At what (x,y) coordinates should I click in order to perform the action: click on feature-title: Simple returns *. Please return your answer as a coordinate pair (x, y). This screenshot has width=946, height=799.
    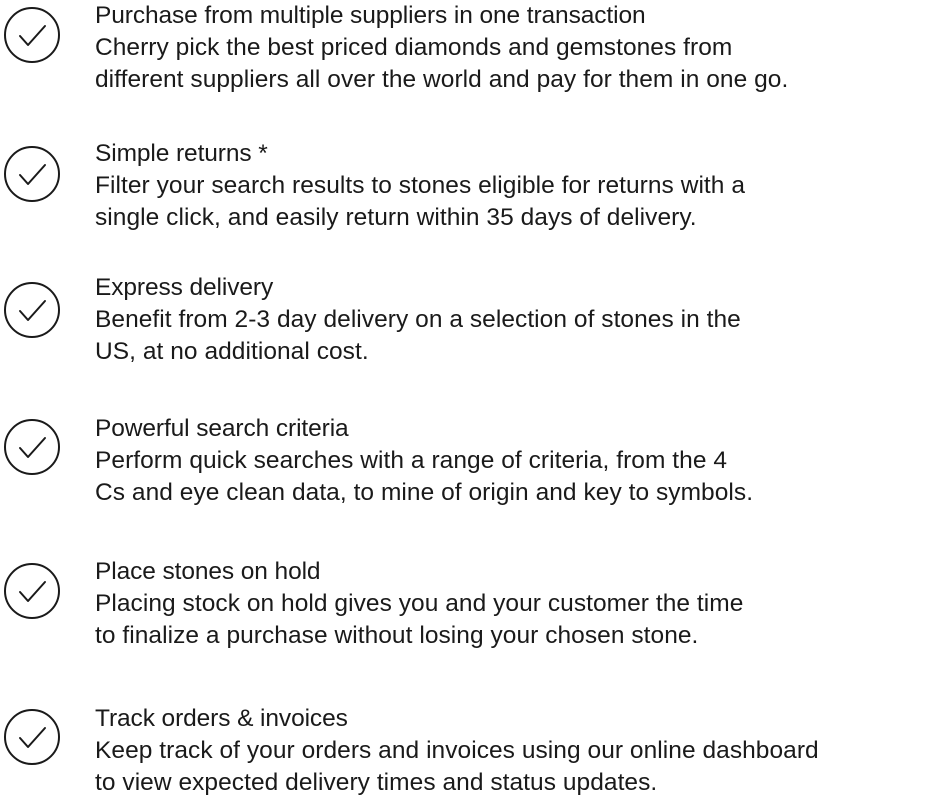
    Looking at the image, I should click on (181, 153).